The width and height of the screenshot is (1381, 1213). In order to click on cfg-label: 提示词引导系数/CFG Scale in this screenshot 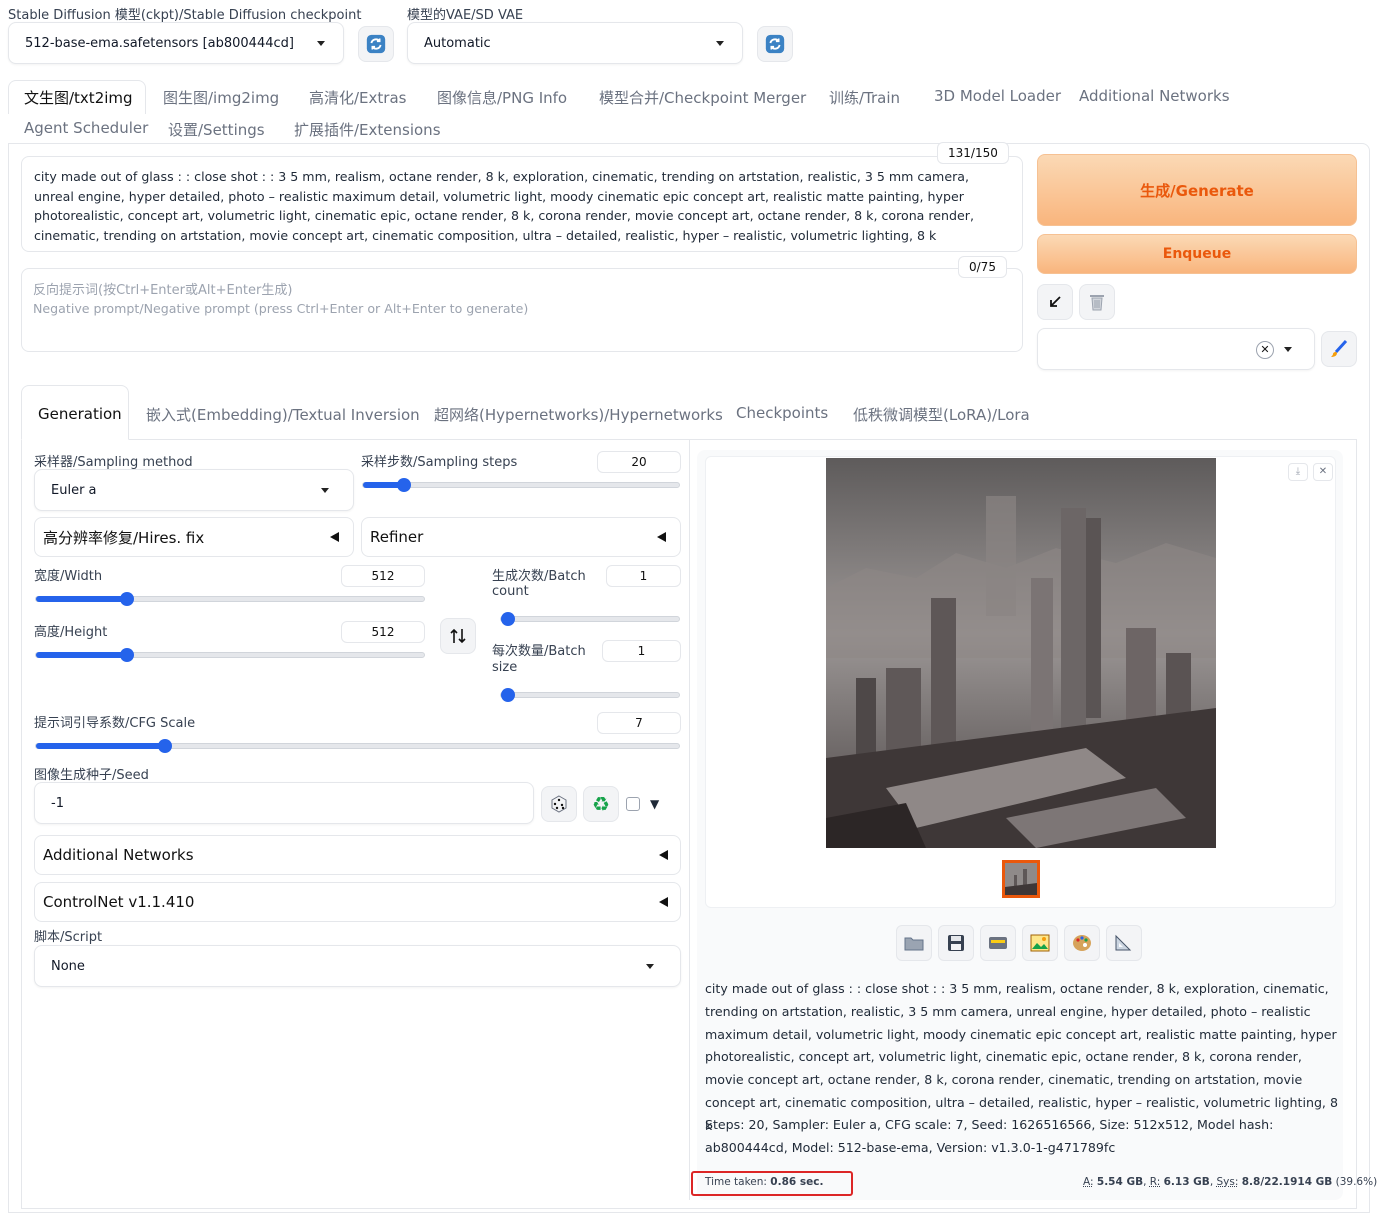, I will do `click(115, 723)`.